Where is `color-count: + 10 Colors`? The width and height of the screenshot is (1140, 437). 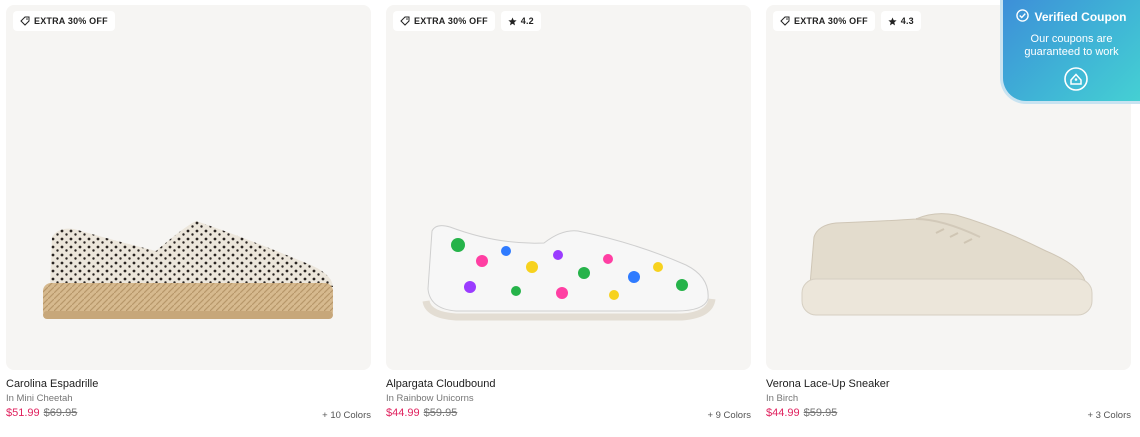
color-count: + 10 Colors is located at coordinates (346, 415).